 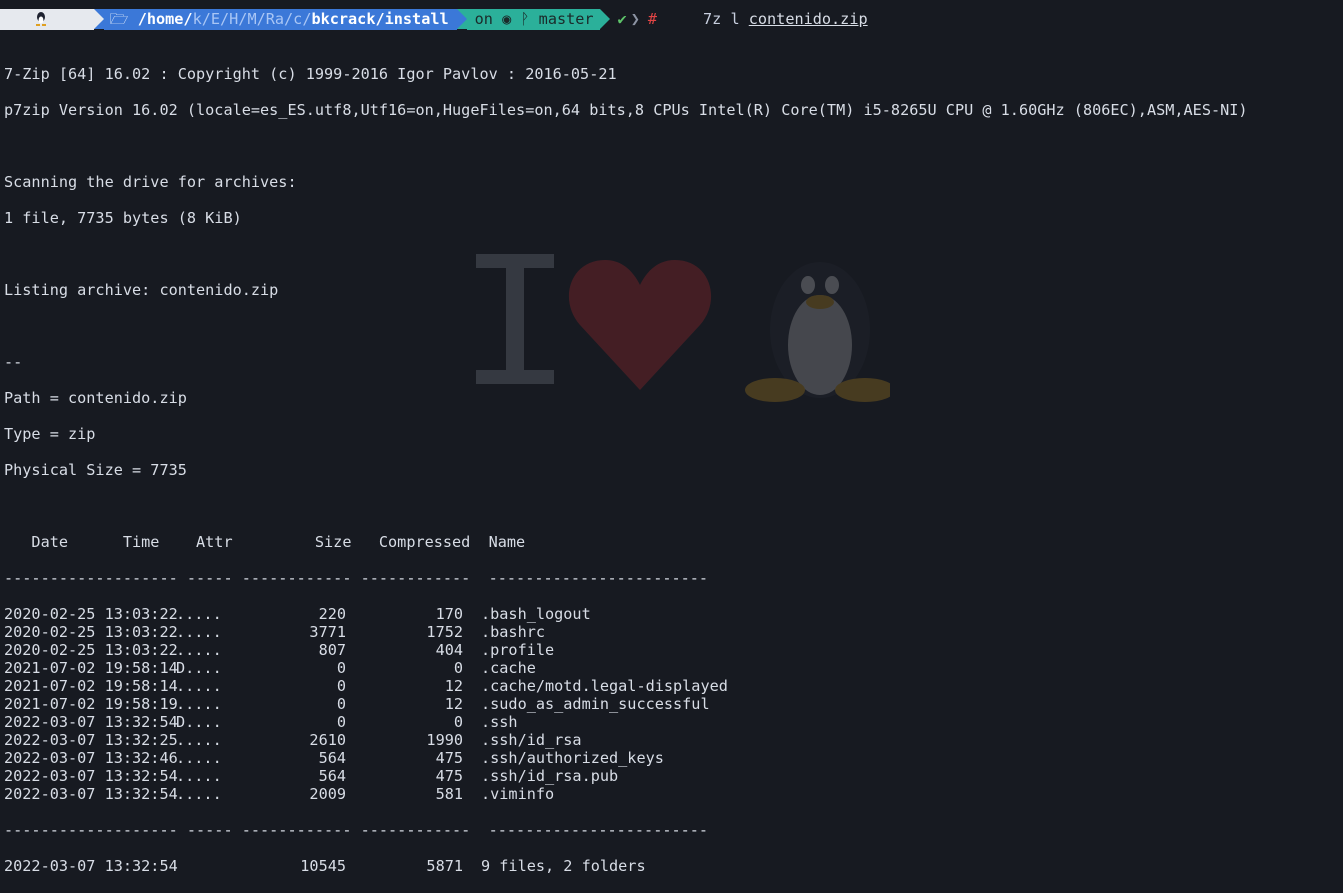 What do you see at coordinates (327, 794) in the screenshot?
I see `file-size: 2009` at bounding box center [327, 794].